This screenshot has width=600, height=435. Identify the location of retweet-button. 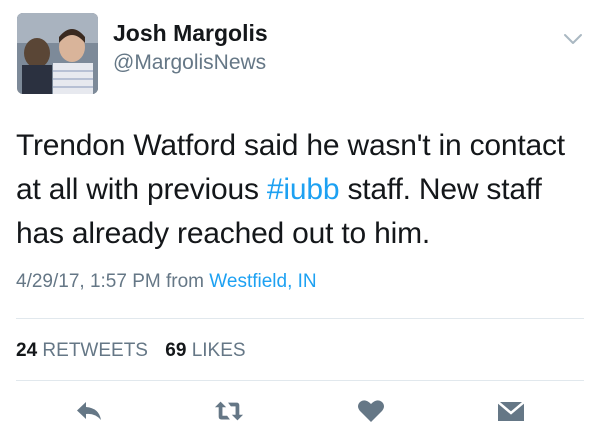
(229, 411).